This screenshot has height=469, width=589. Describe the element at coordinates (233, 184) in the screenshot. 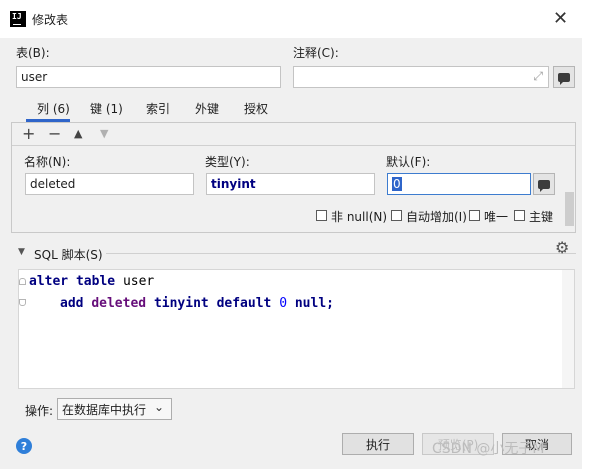

I see `column-type-value: tinyint` at that location.